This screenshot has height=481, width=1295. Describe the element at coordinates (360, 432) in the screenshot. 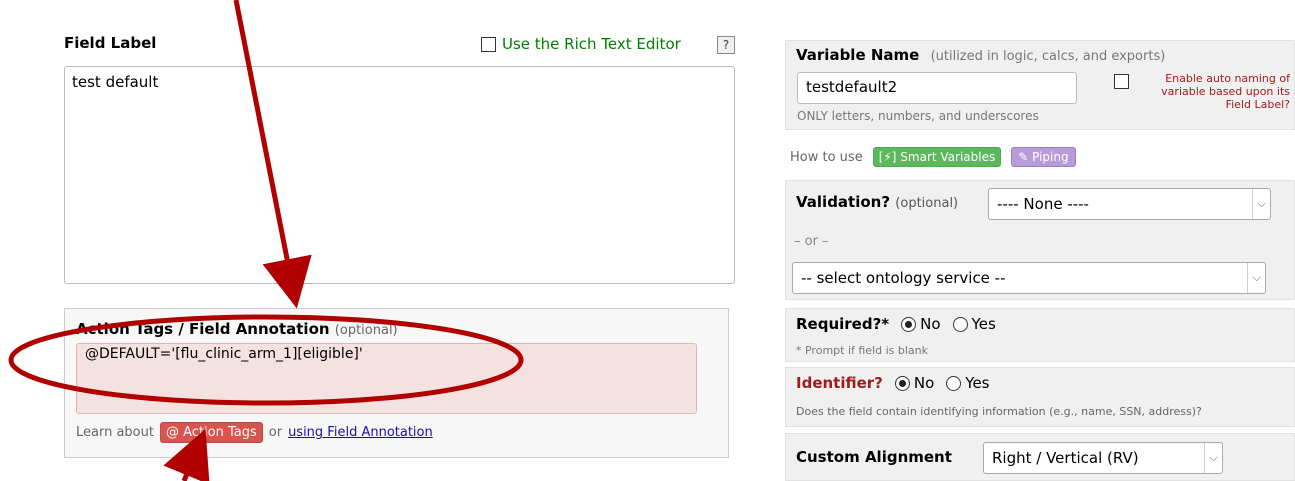

I see `field-annotation-link: using Field Annotation` at that location.